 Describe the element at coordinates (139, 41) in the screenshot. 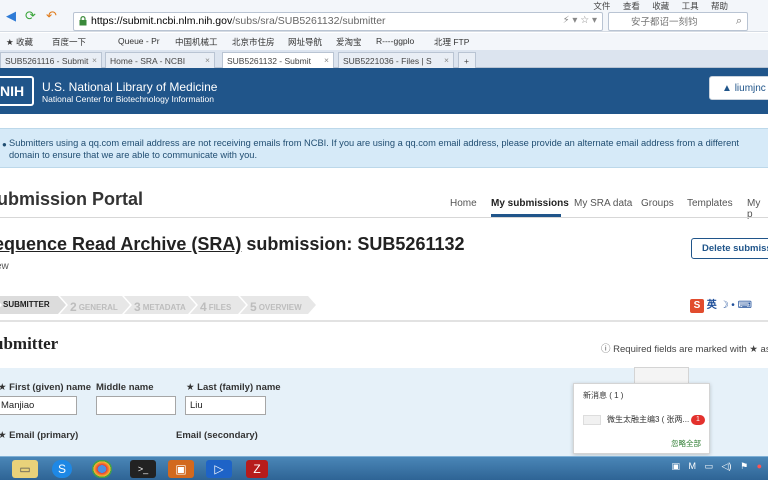

I see `bookmark-queue: Queue - Pr` at that location.